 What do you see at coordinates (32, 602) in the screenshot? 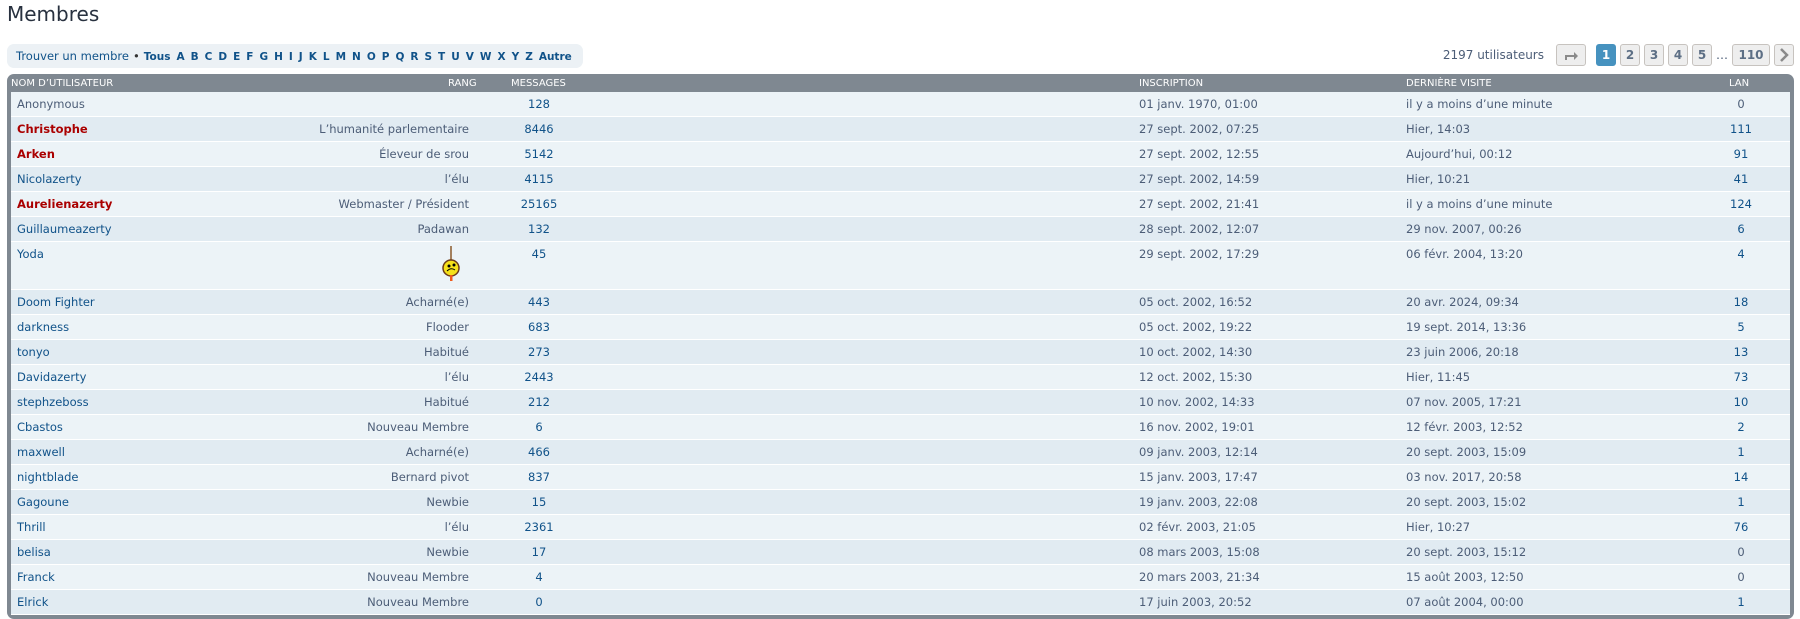
I see `username: Elrick` at bounding box center [32, 602].